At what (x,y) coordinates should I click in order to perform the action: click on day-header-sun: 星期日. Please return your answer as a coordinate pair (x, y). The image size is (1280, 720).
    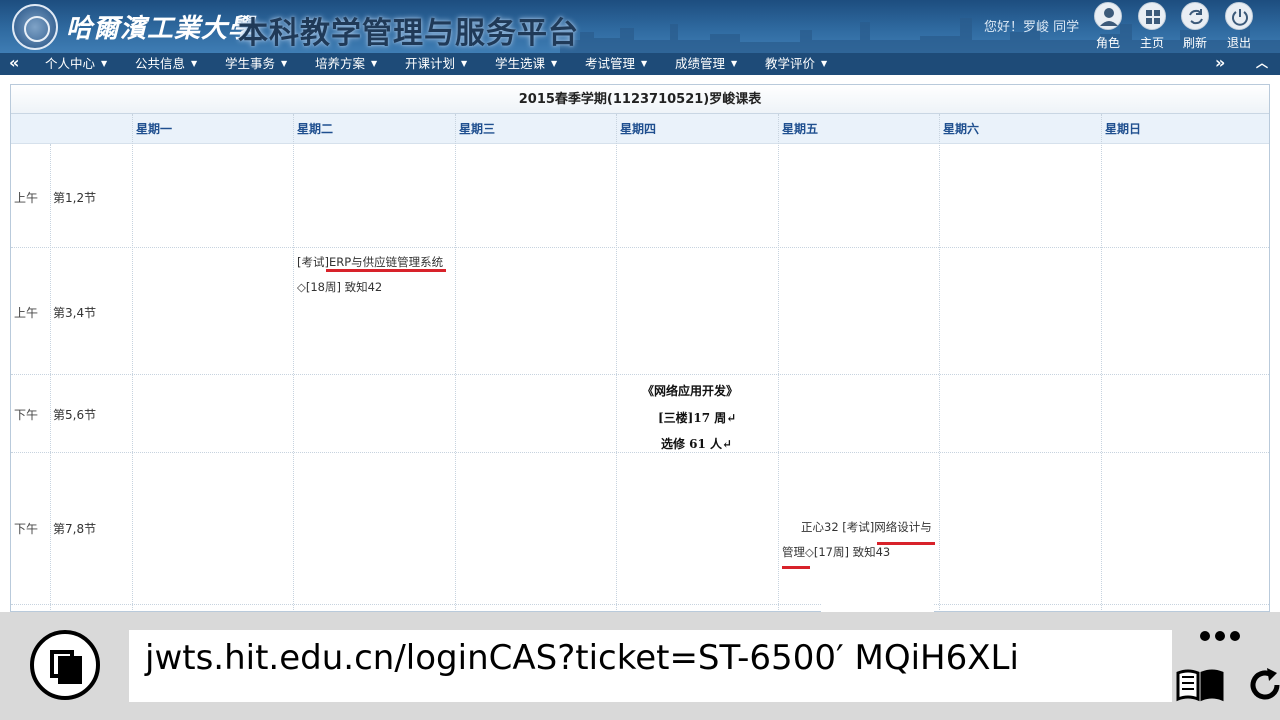
    Looking at the image, I should click on (1123, 129).